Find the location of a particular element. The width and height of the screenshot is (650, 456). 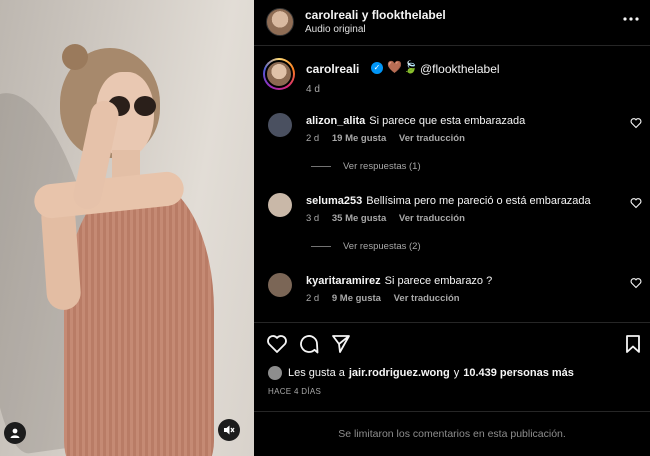

comment-time: 3 d is located at coordinates (312, 218).